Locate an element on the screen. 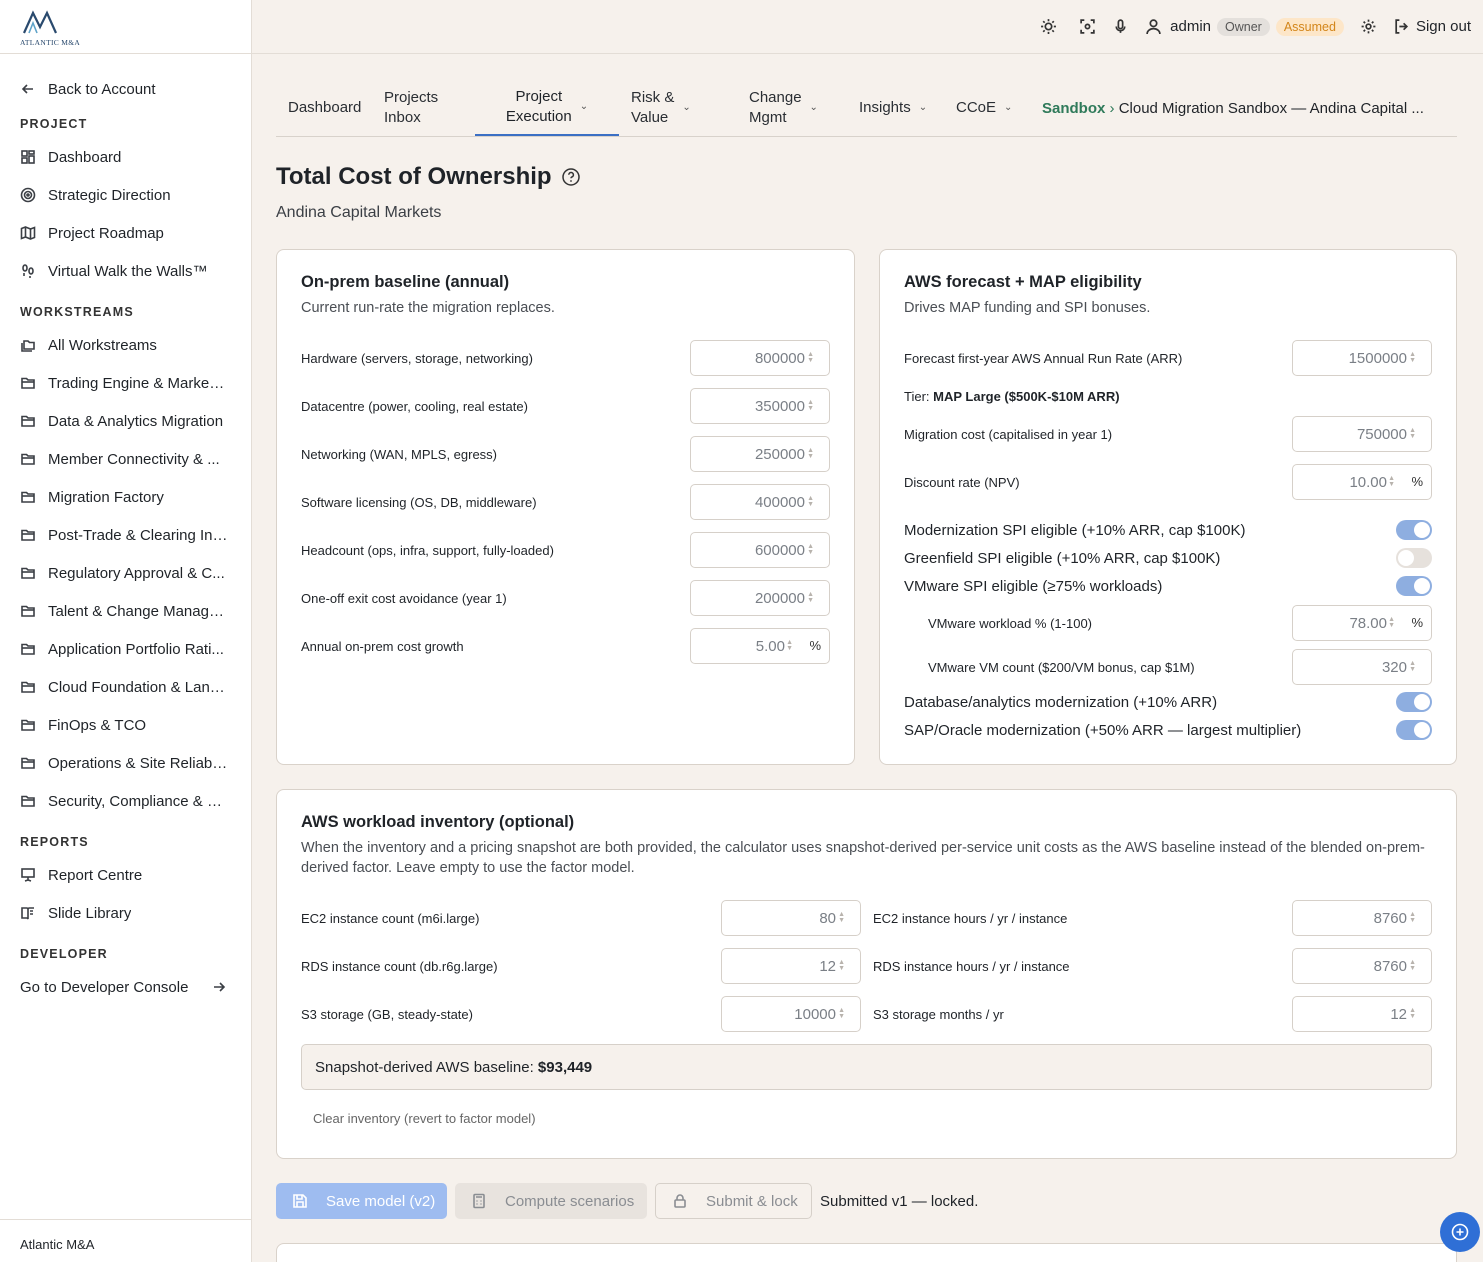 This screenshot has height=1262, width=1483. sidebar-item-virtual-walk-the-walls: Virtual Walk the Walls™ is located at coordinates (125, 271).